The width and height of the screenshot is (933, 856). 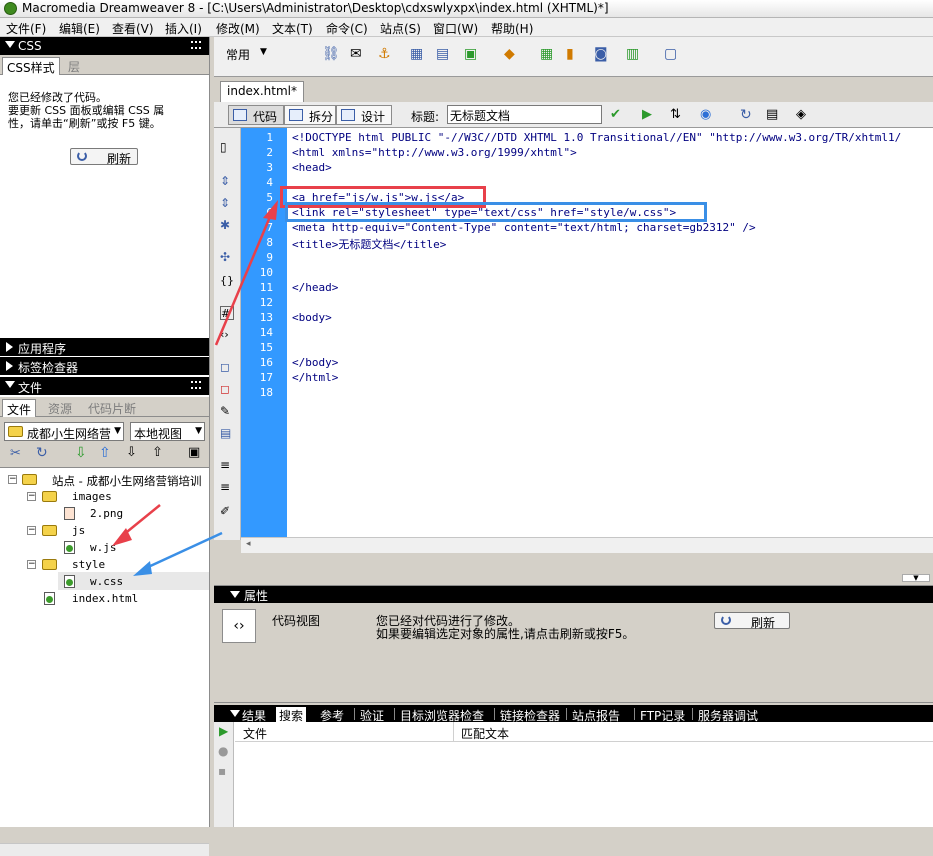 I want to click on comment-icon: ◙, so click(x=603, y=54).